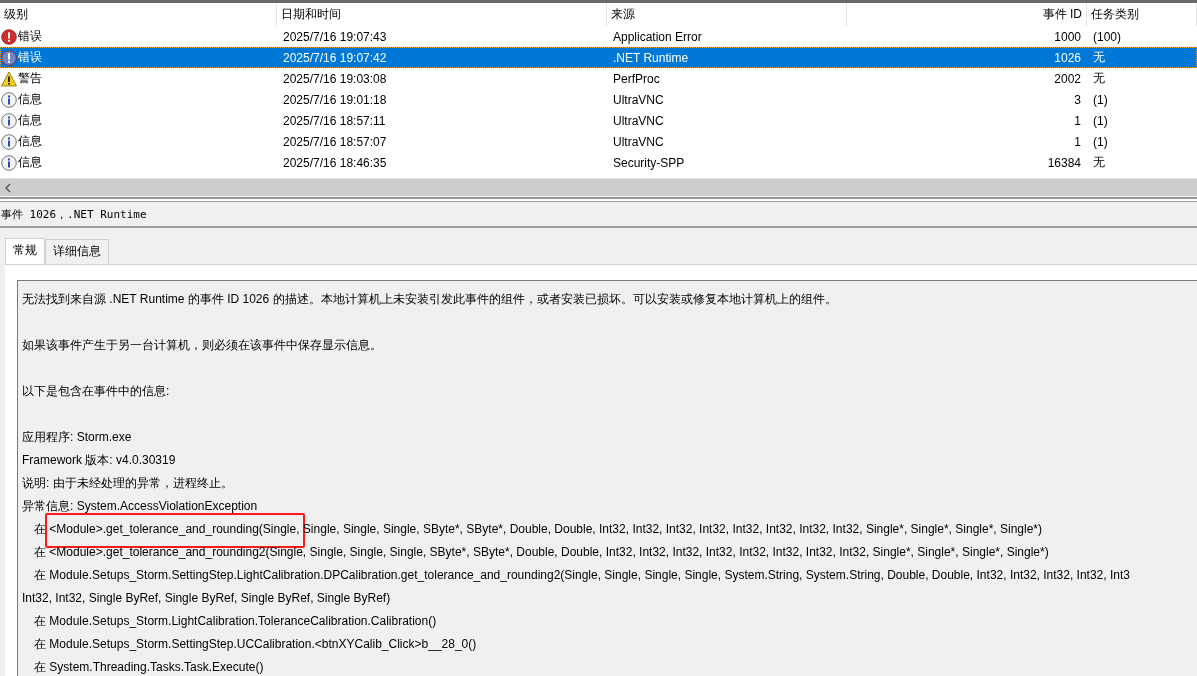  What do you see at coordinates (235, 621) in the screenshot?
I see `description-line: 在 Module.Setups_Storm.LightCalibration.ToleranceCalibration.Calibration()` at bounding box center [235, 621].